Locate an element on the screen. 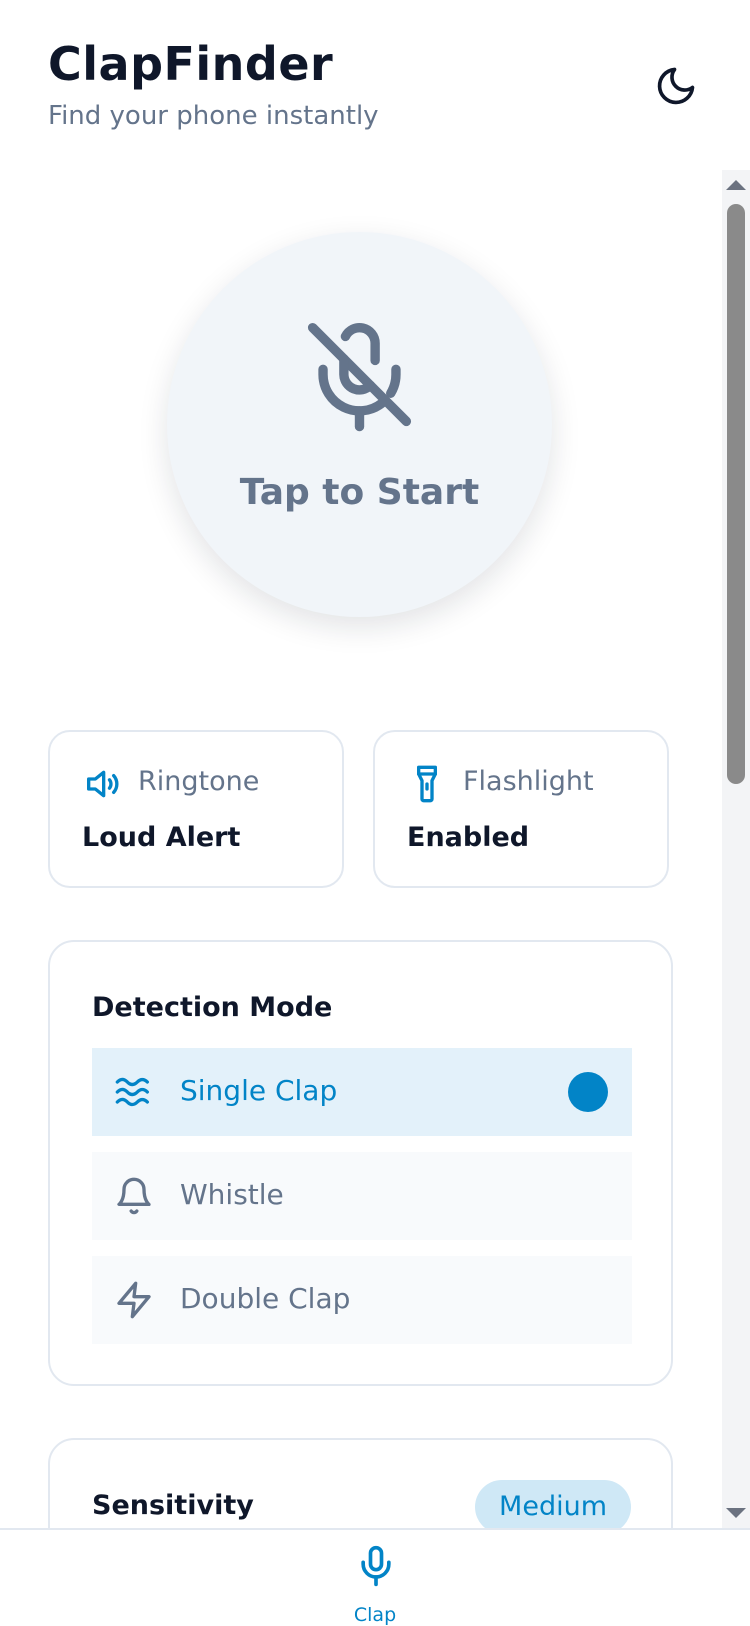  ringtone-card: Ringtone Loud Alert is located at coordinates (196, 809).